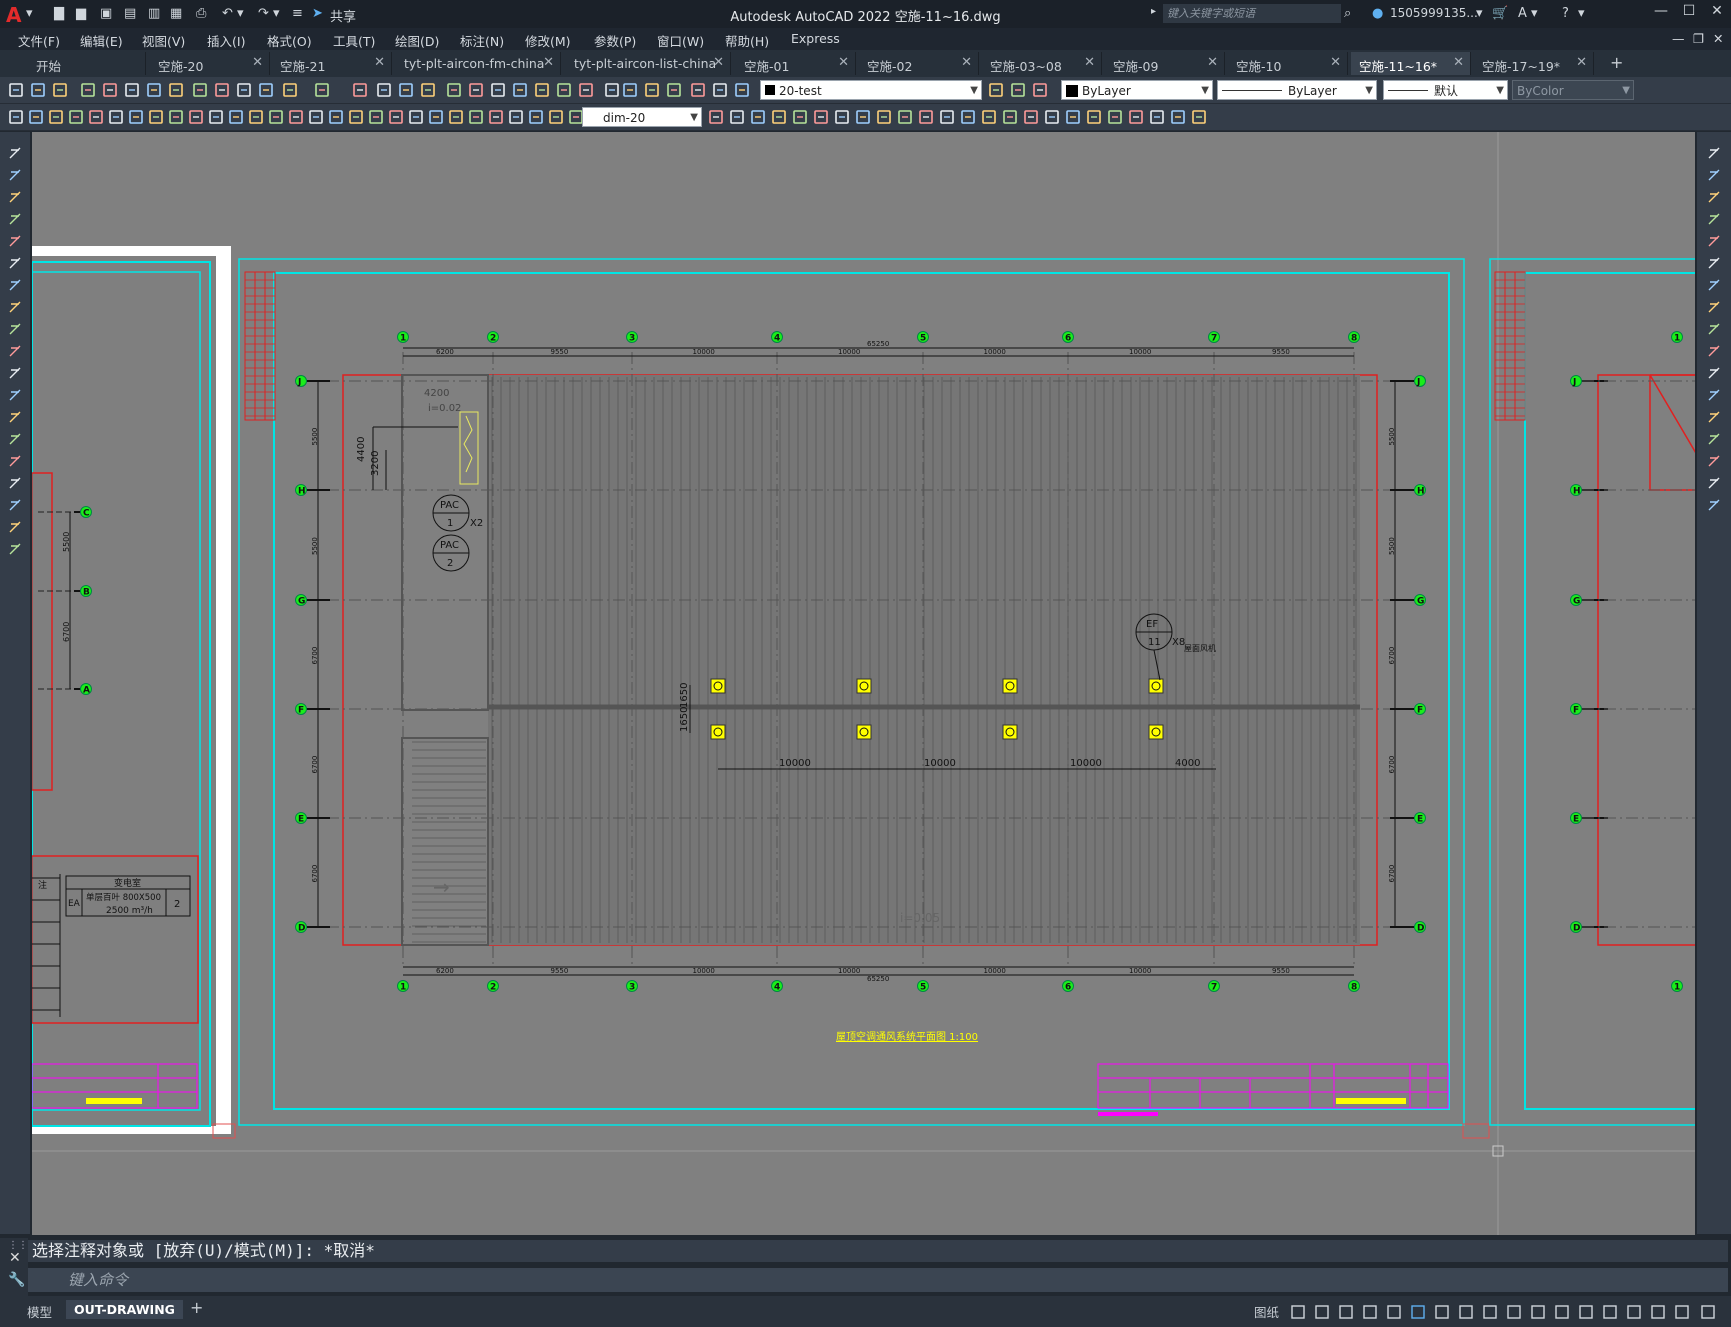 This screenshot has height=1327, width=1731. I want to click on dimension-tool-43-icon, so click(1010, 117).